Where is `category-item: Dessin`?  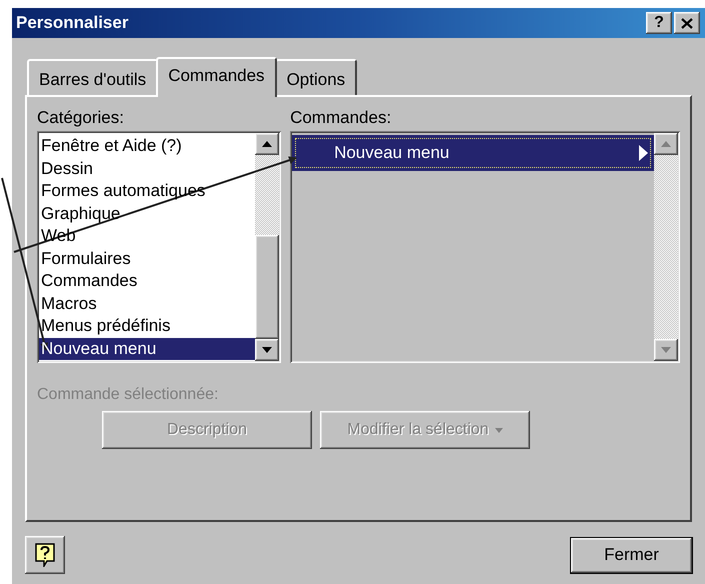
category-item: Dessin is located at coordinates (147, 169).